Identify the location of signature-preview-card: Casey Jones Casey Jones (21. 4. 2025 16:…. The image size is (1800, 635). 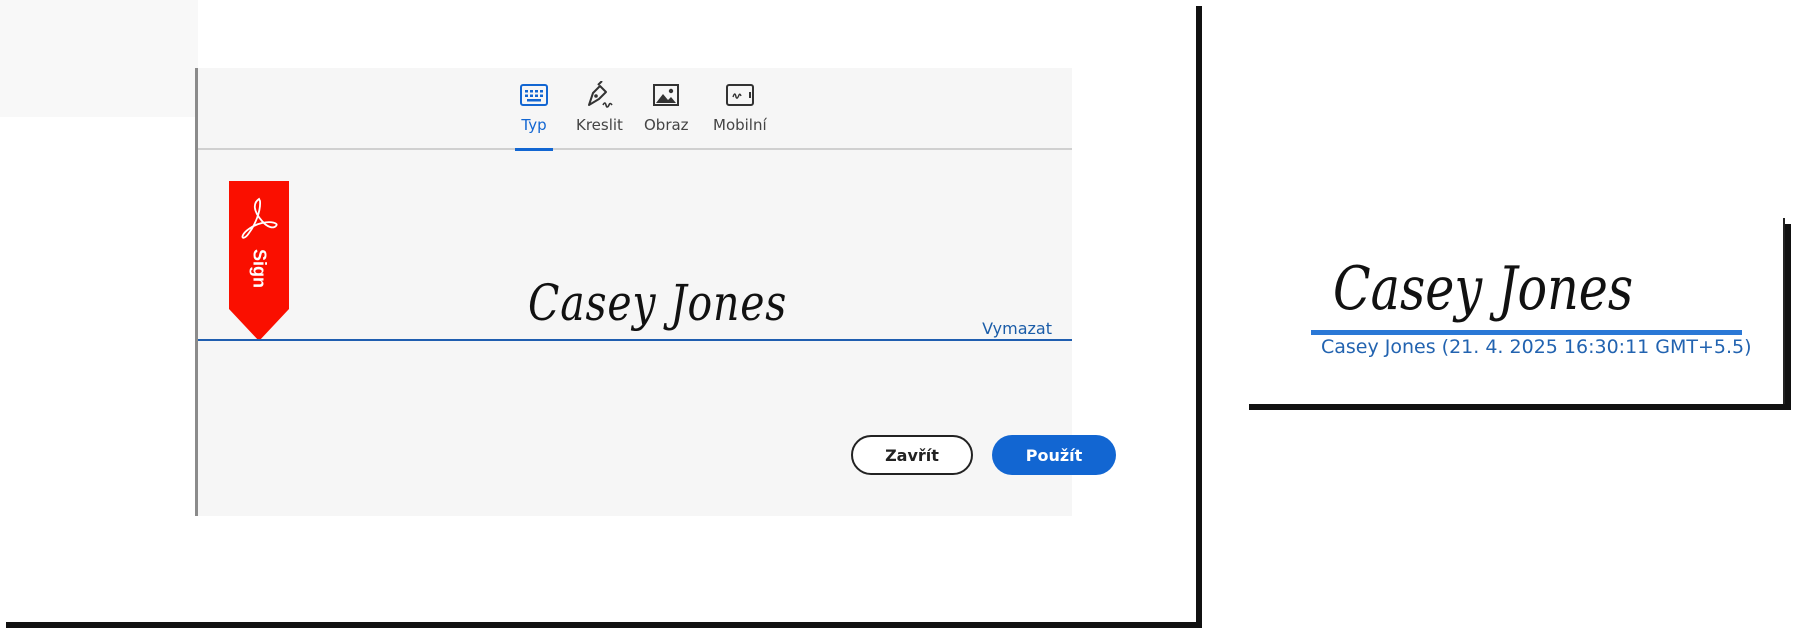
(1514, 311).